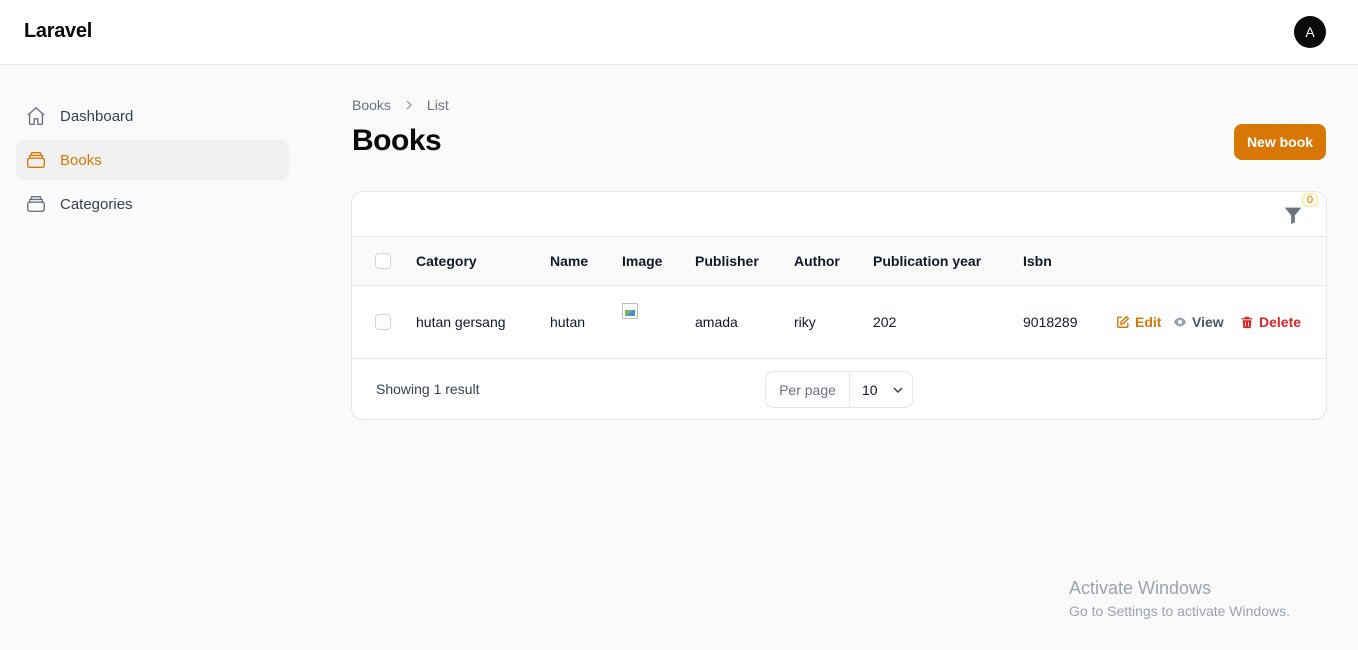  What do you see at coordinates (383, 261) in the screenshot?
I see `select-all-checkbox` at bounding box center [383, 261].